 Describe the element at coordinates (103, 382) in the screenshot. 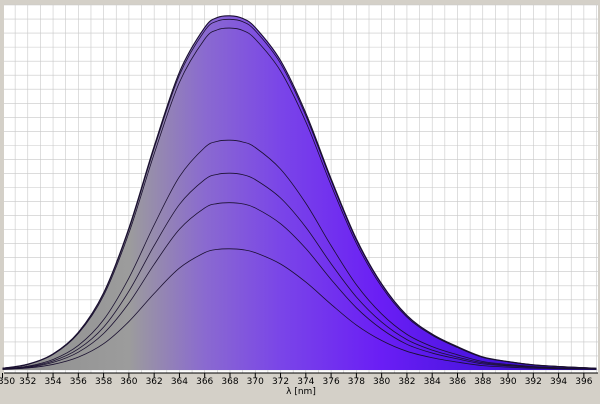

I see `x-tick-label: 358` at that location.